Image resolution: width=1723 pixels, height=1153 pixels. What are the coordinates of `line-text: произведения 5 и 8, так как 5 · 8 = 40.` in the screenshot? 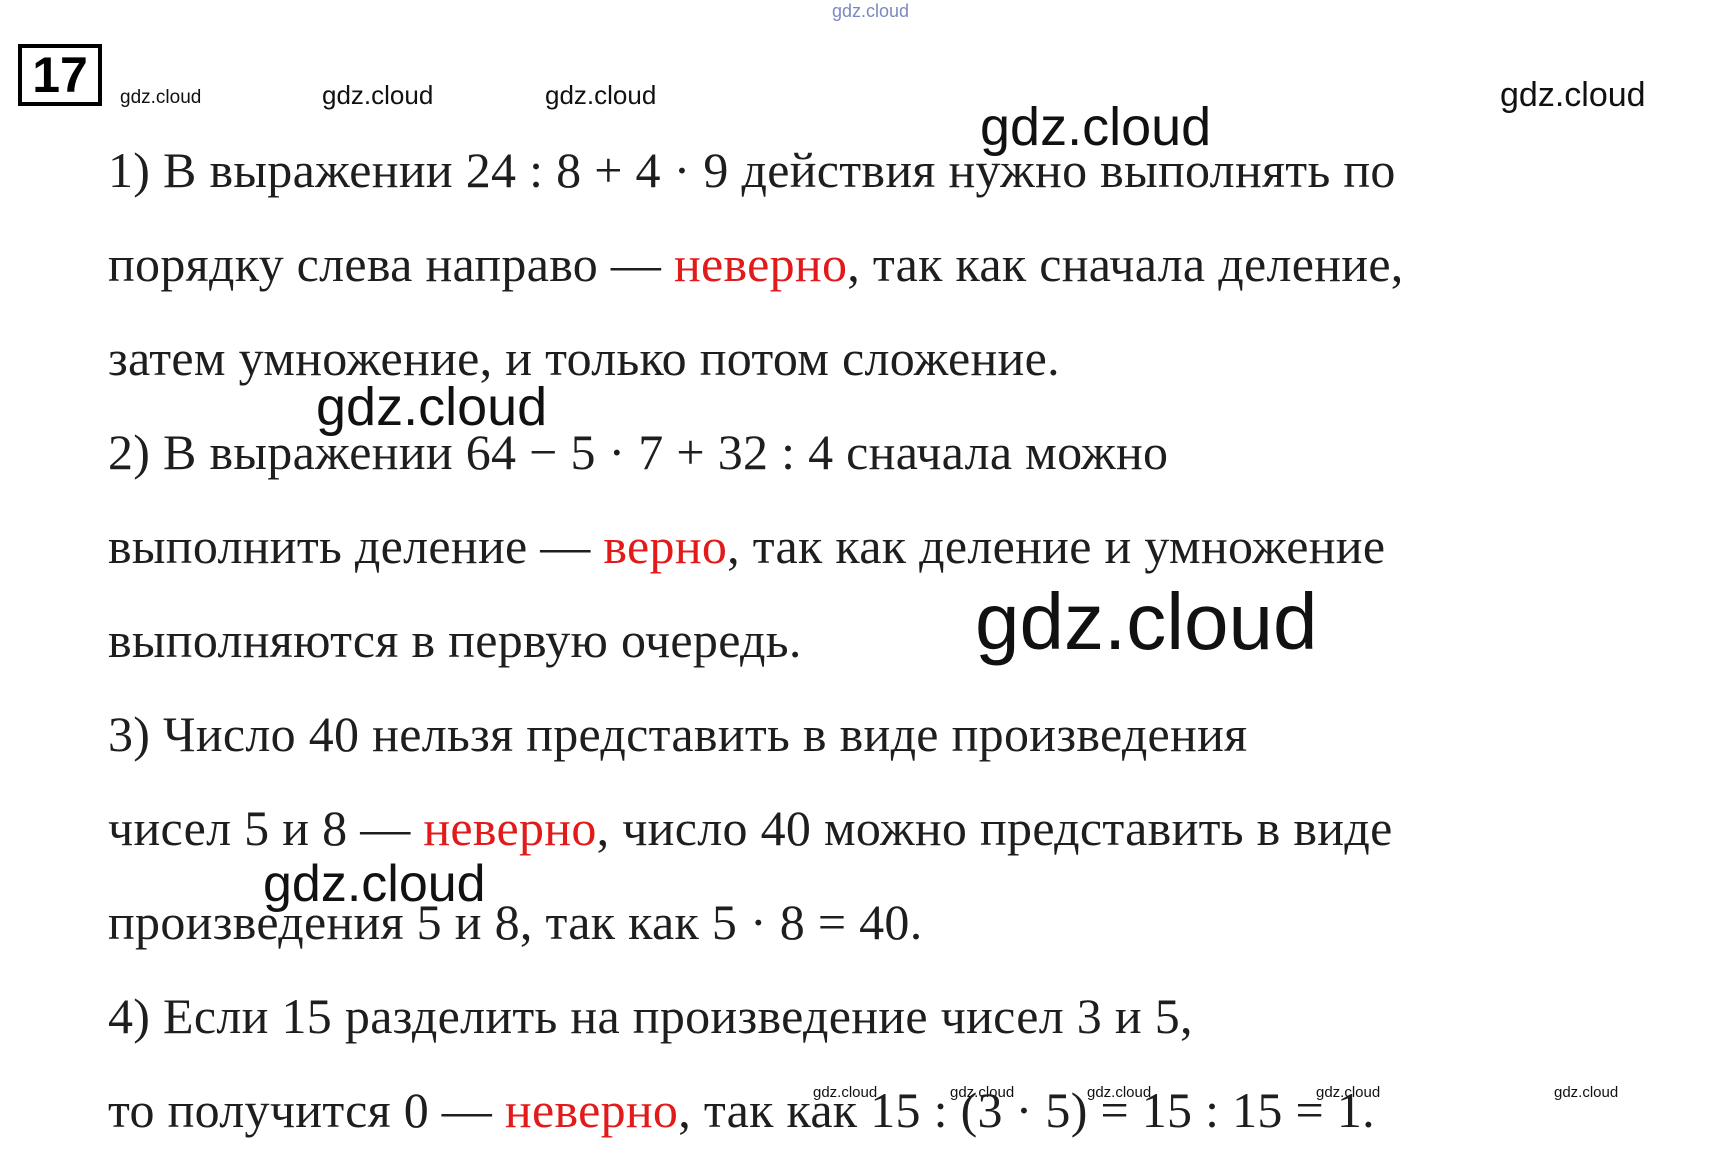 It's located at (515, 922).